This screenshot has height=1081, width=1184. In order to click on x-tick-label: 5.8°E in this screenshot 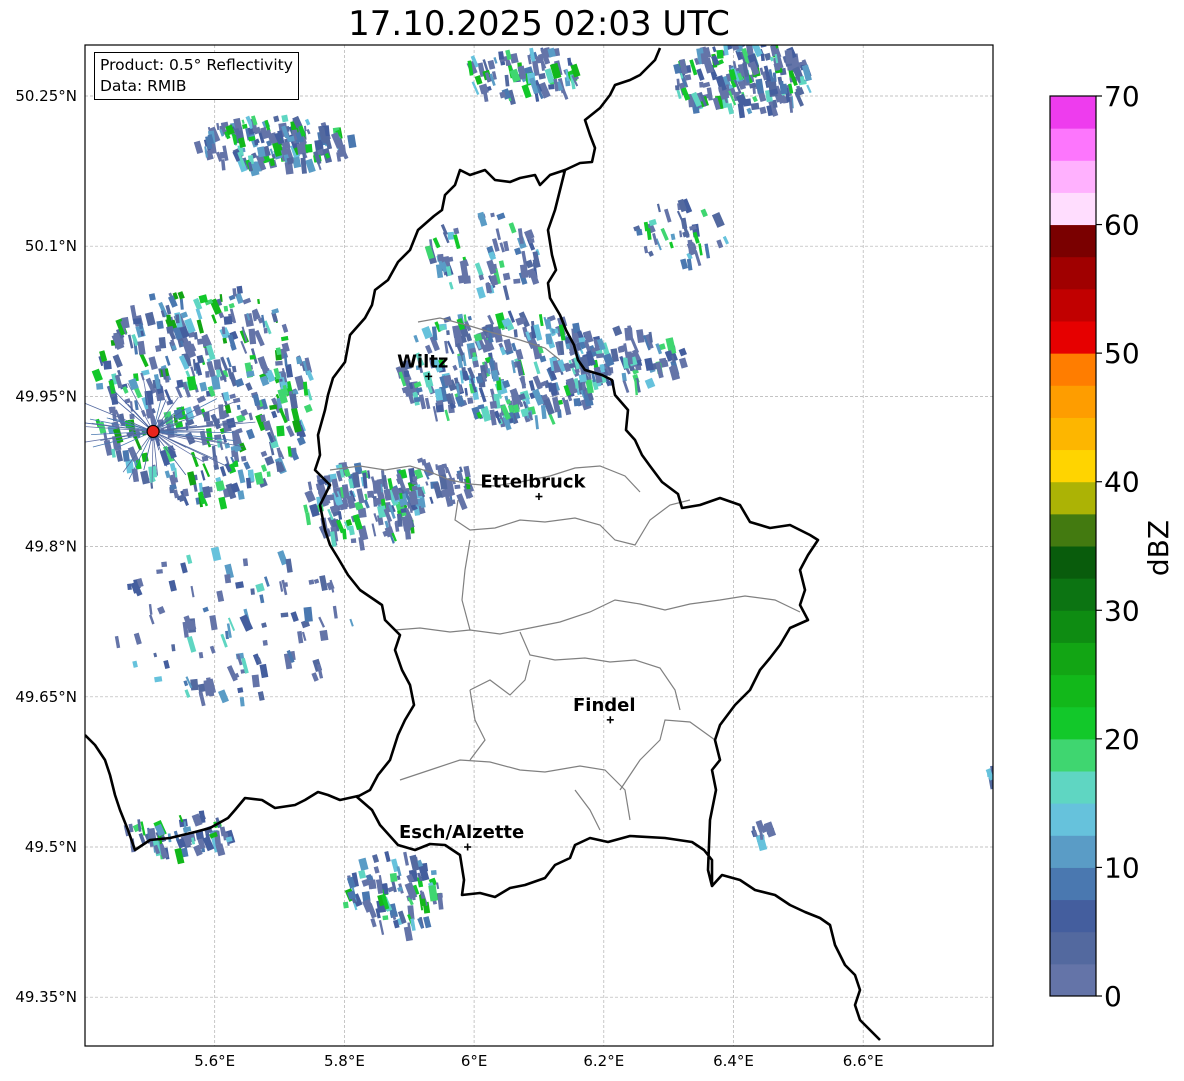, I will do `click(344, 1061)`.